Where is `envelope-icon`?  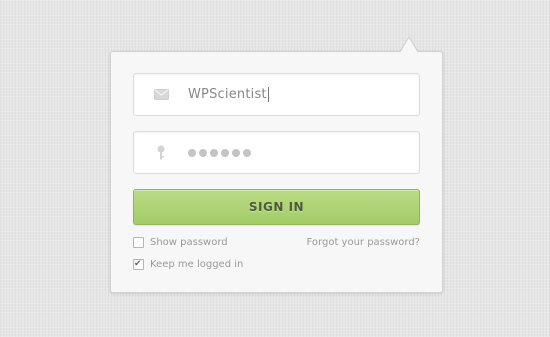
envelope-icon is located at coordinates (161, 95).